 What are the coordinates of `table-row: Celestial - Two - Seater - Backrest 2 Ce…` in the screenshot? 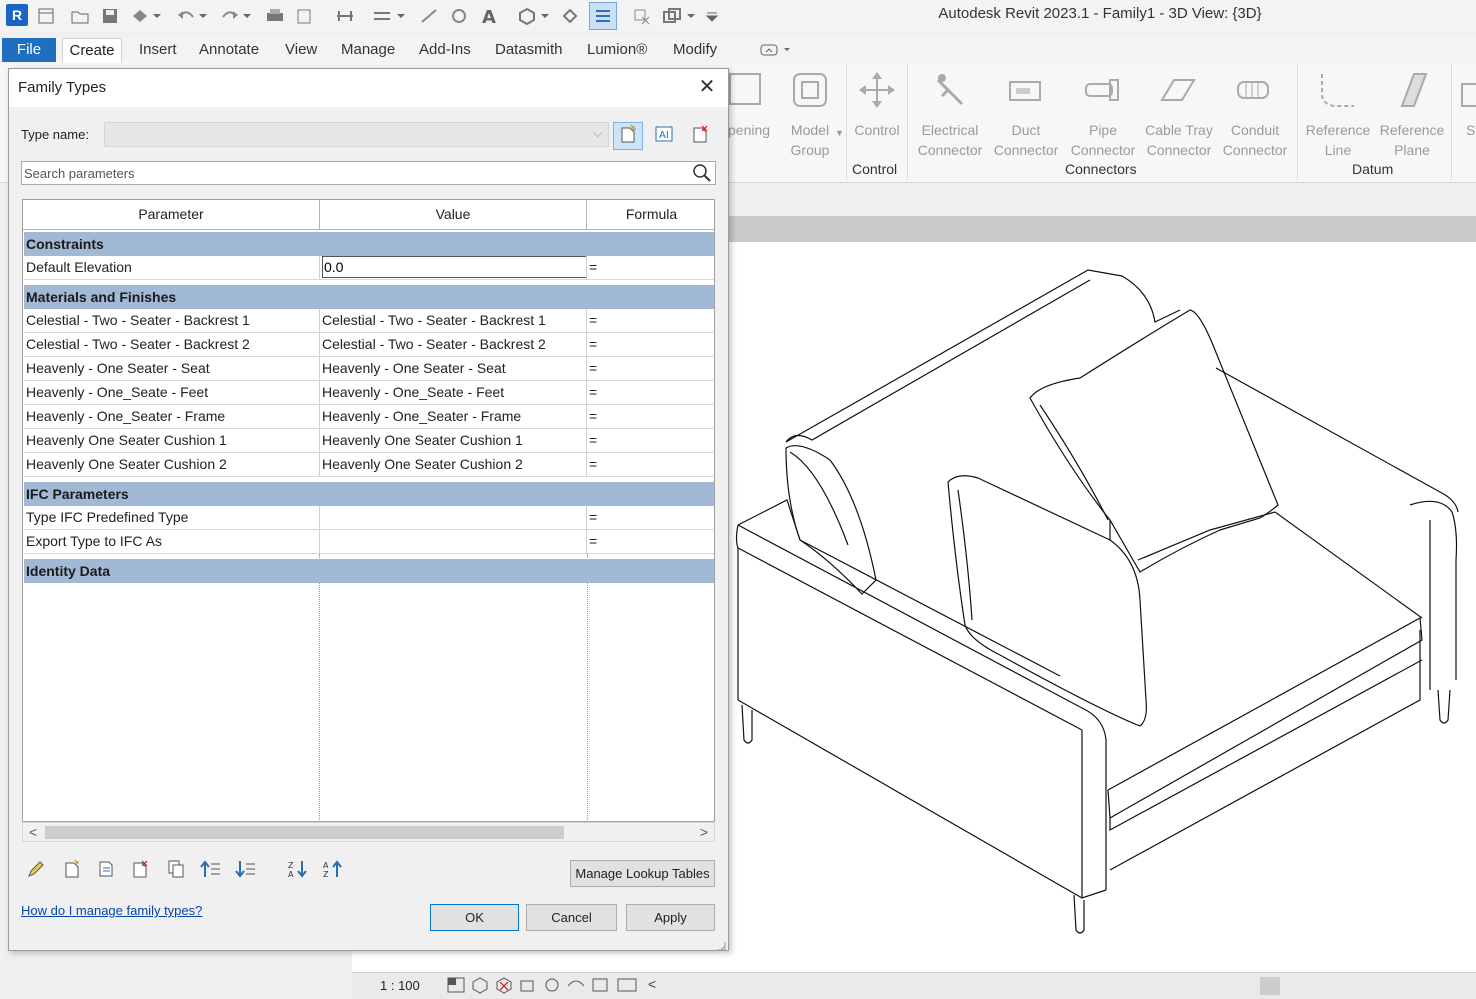 It's located at (369, 345).